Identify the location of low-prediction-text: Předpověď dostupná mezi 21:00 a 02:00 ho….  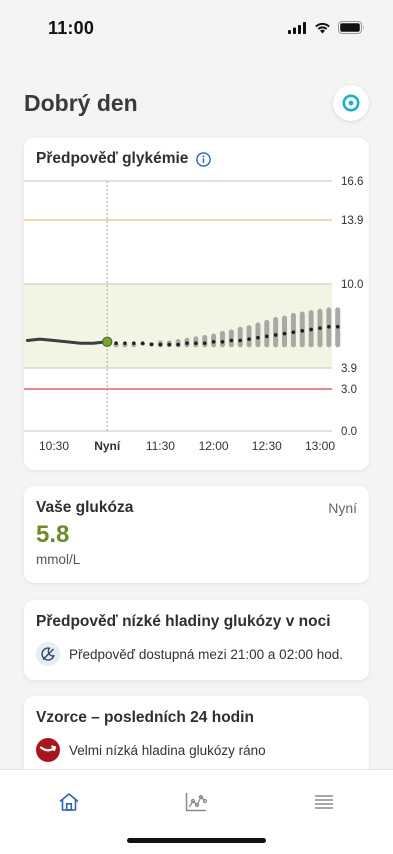
(206, 654).